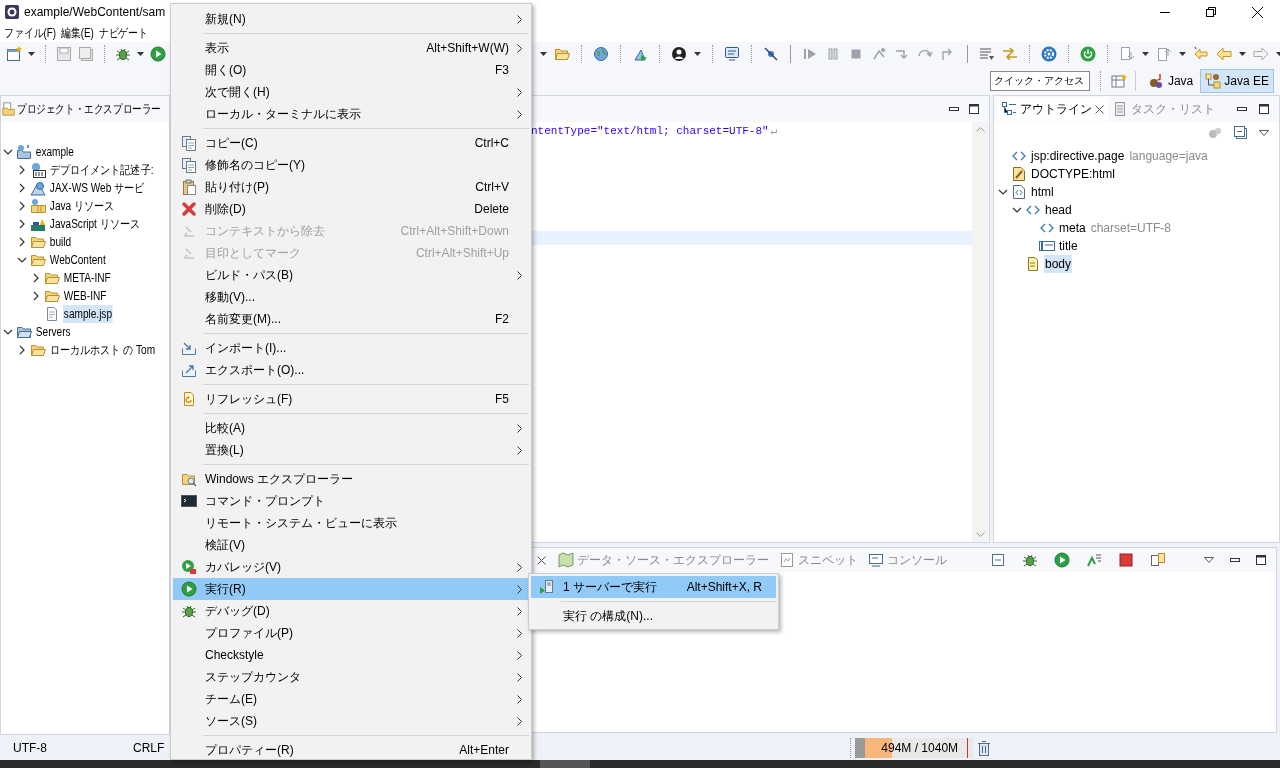  What do you see at coordinates (95, 224) in the screenshot?
I see `tree-item: JavaScript リソース` at bounding box center [95, 224].